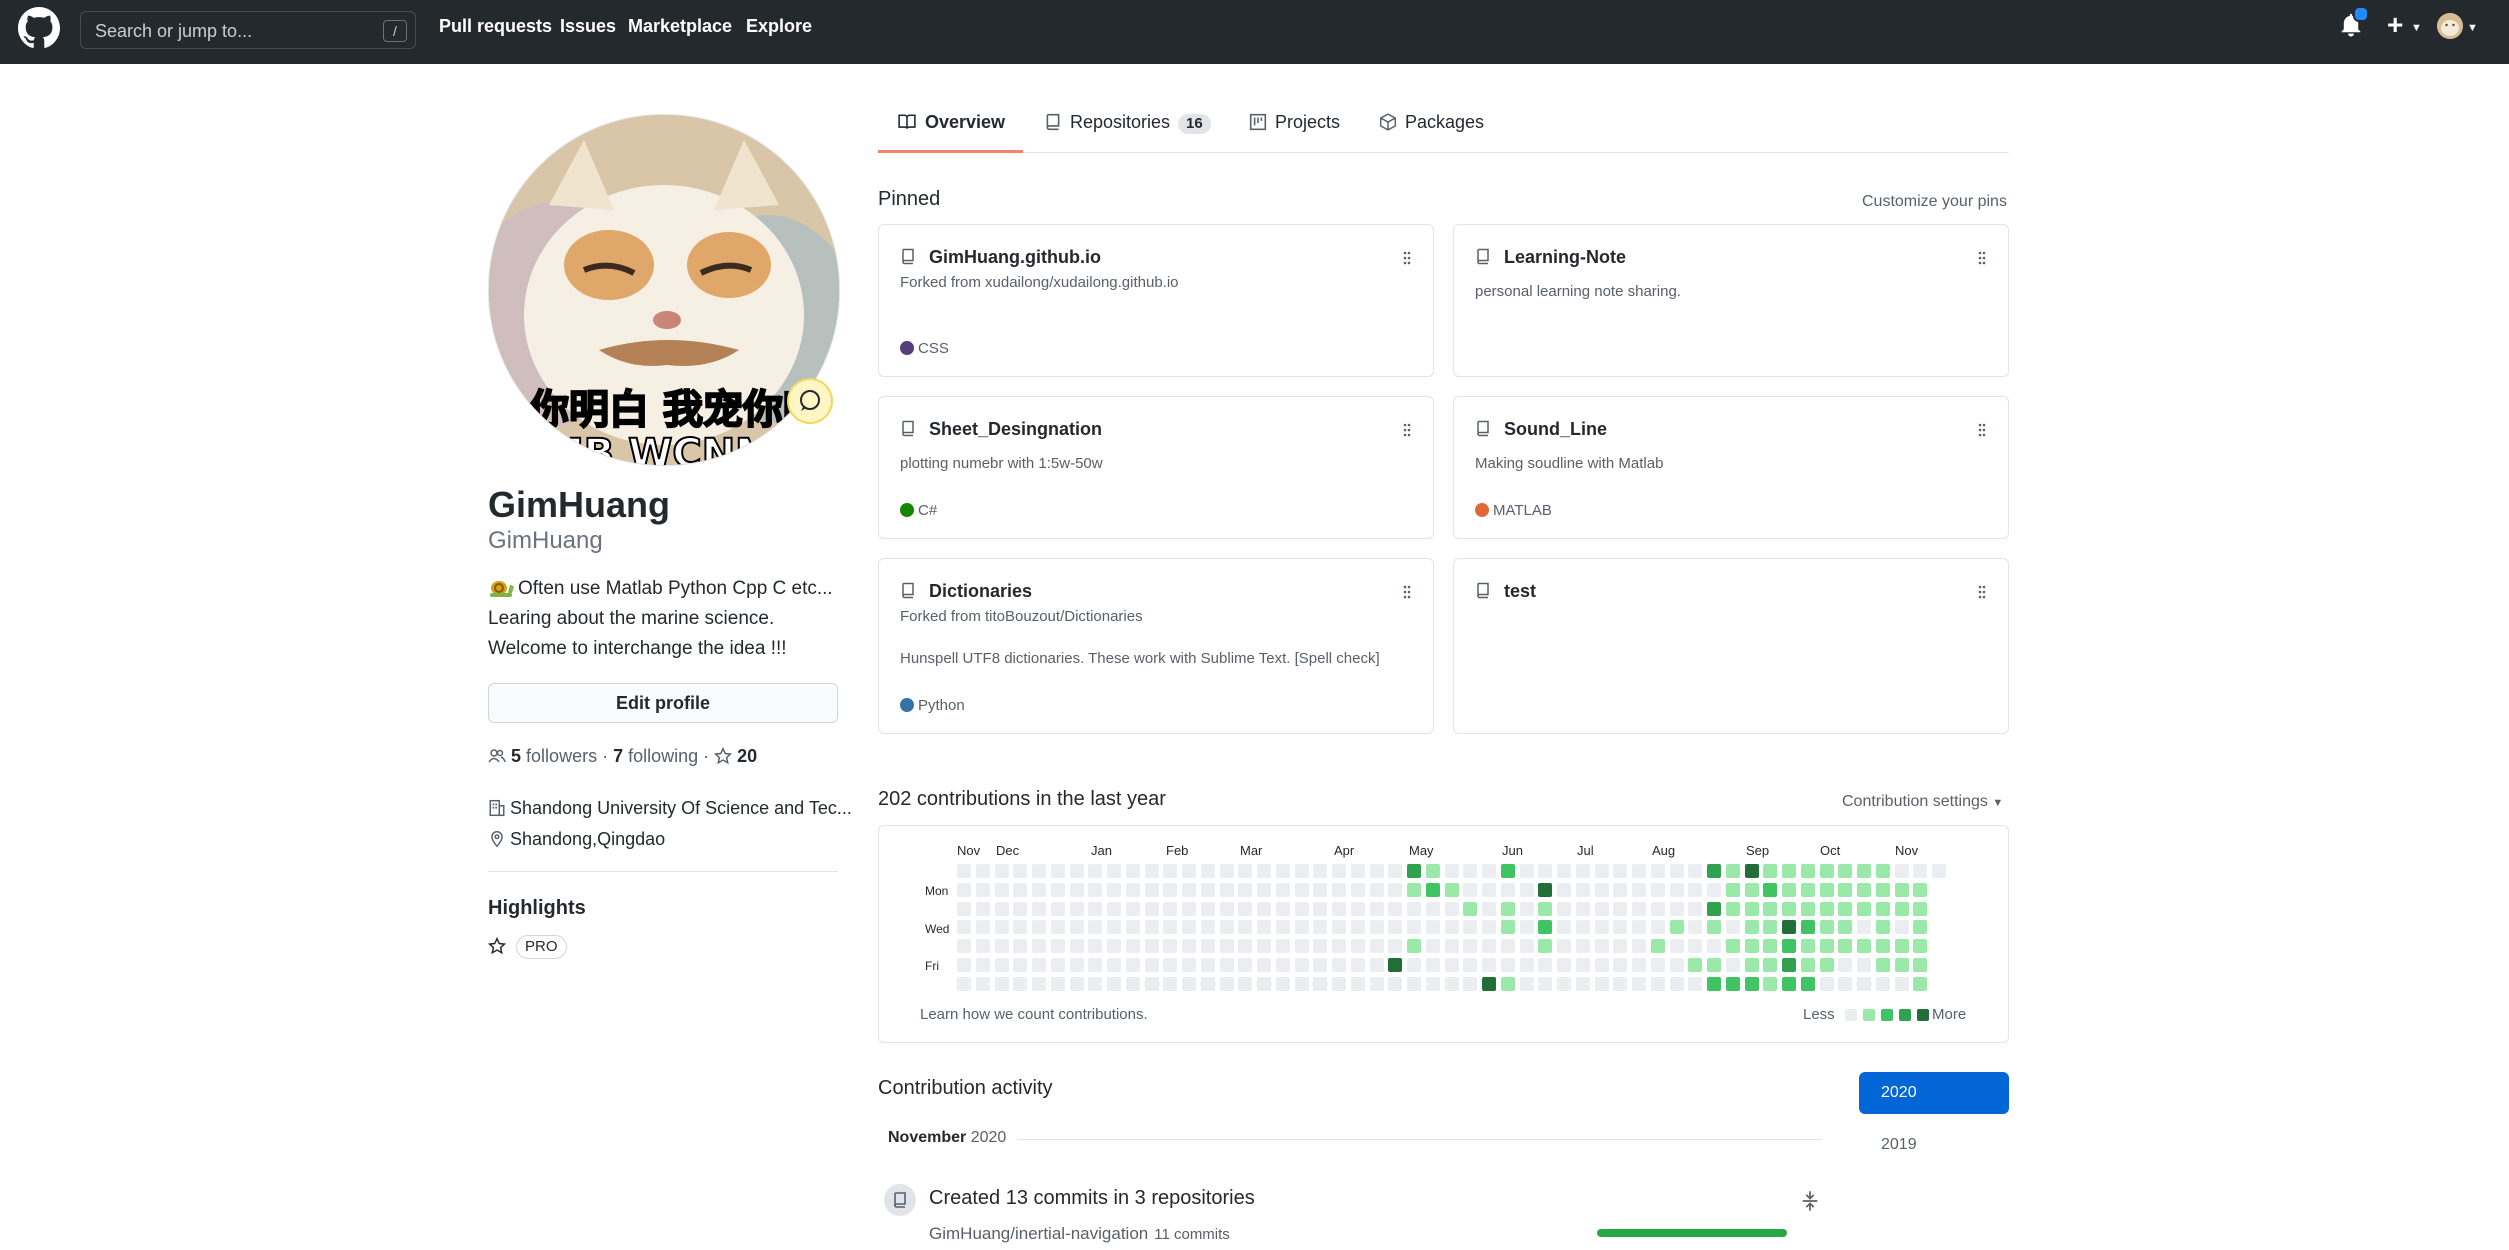 This screenshot has width=2509, height=1250. What do you see at coordinates (495, 26) in the screenshot?
I see `nav-pull-requests: Pull requests` at bounding box center [495, 26].